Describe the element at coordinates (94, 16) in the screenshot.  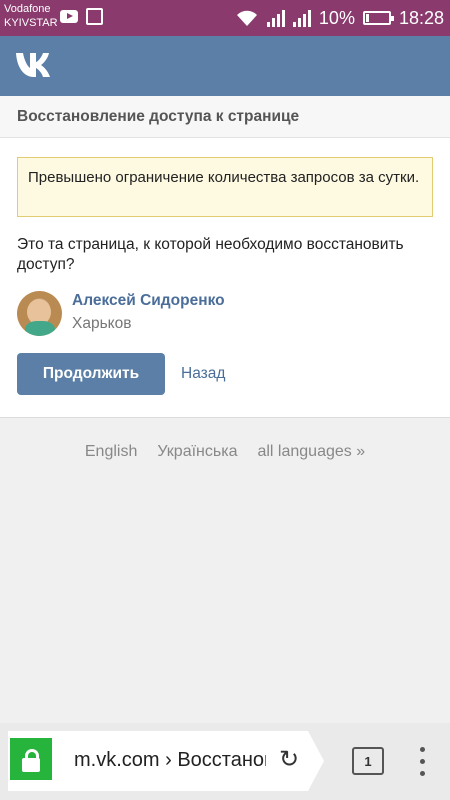
I see `image-notification-icon` at that location.